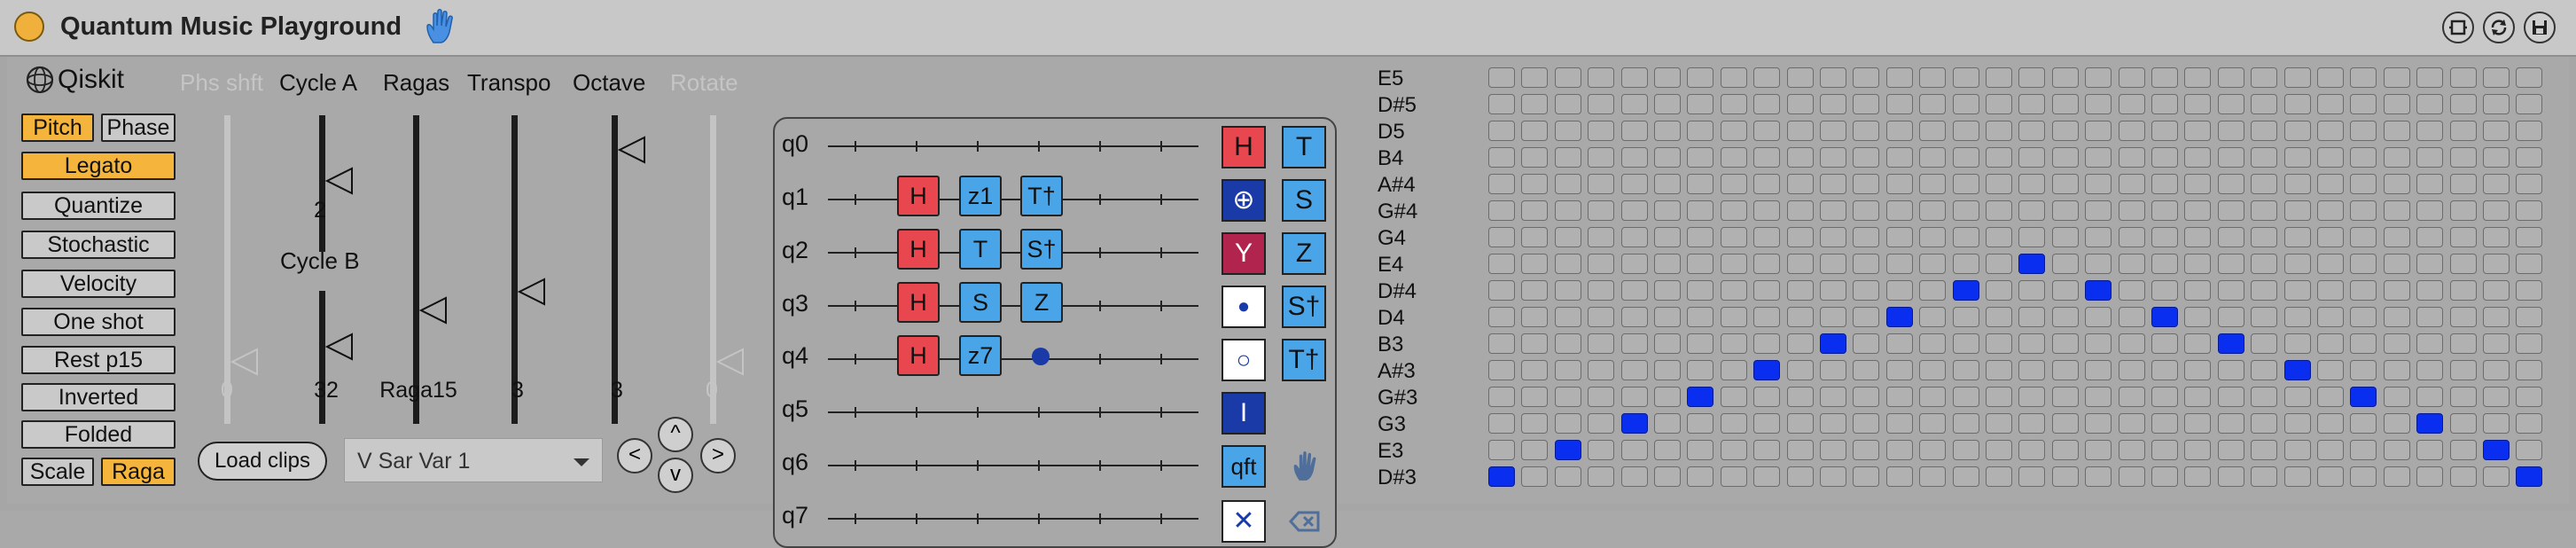  I want to click on gate-q1-tdg: T†, so click(1041, 196).